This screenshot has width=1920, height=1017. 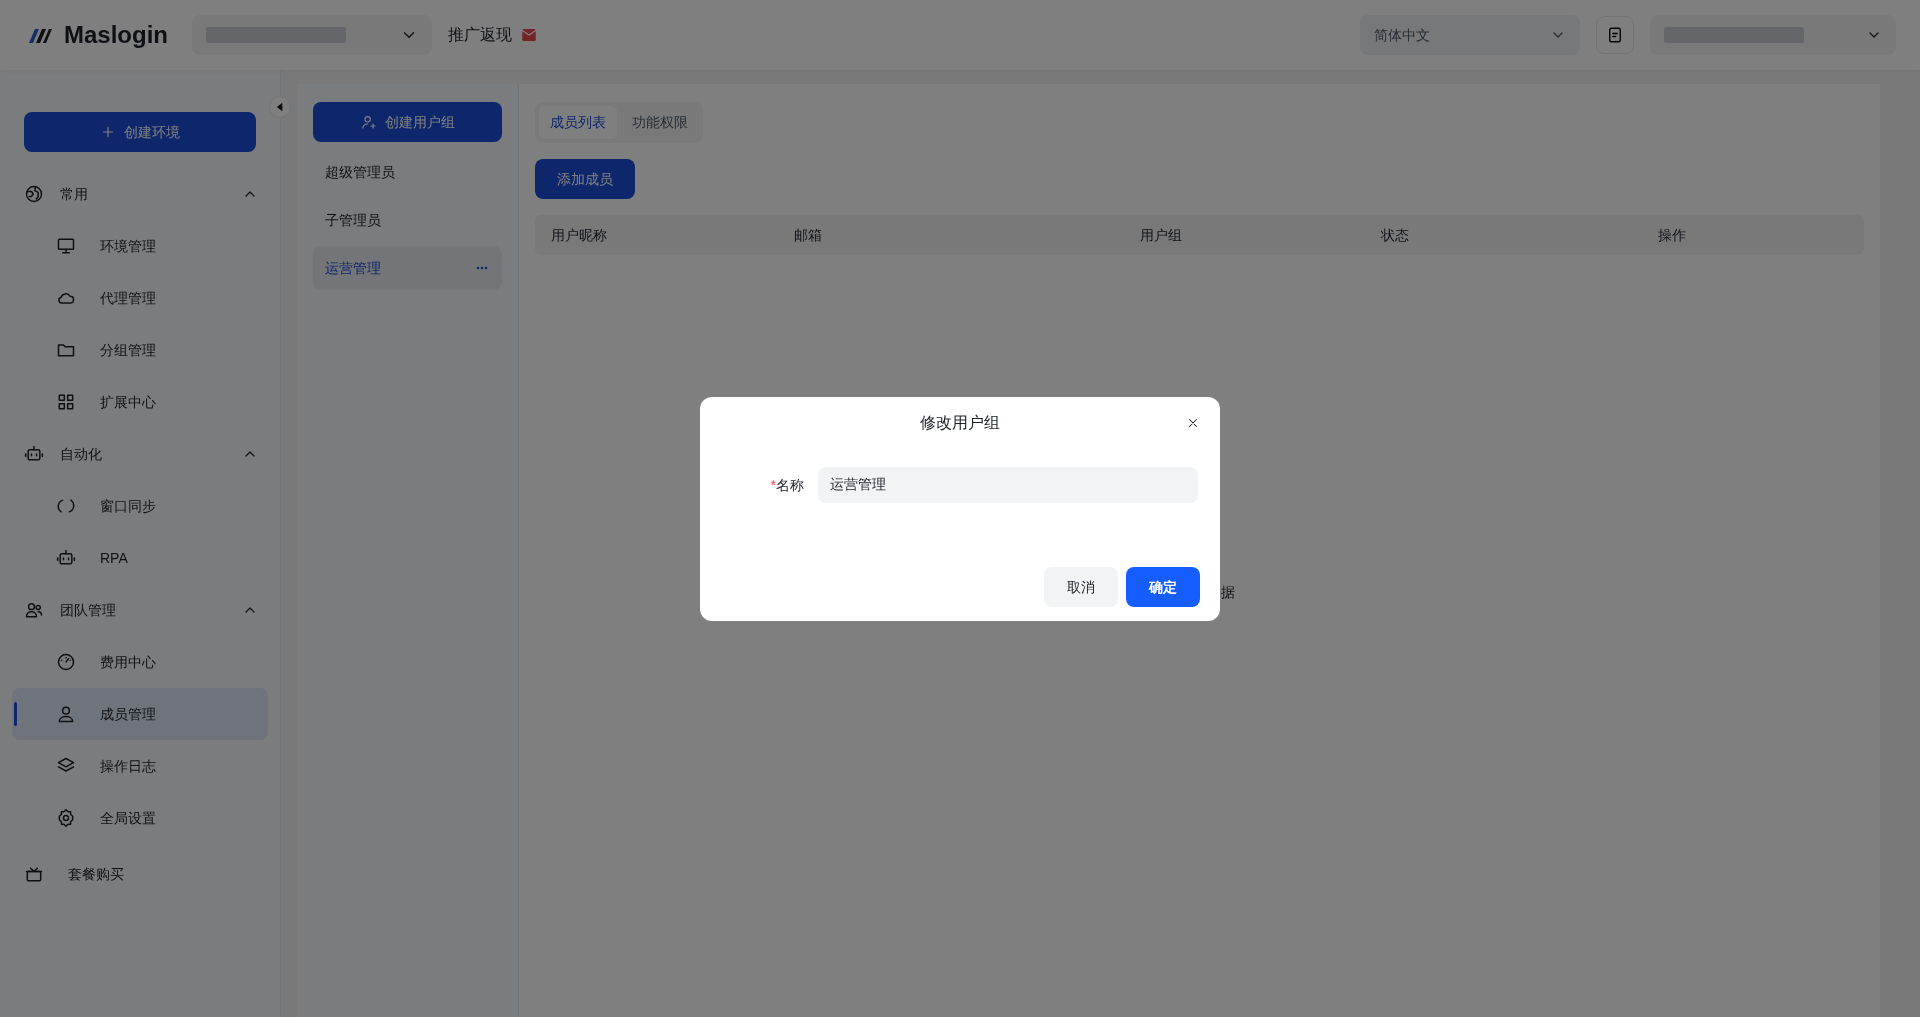 What do you see at coordinates (140, 766) in the screenshot?
I see `sidebar-item: 操作日志` at bounding box center [140, 766].